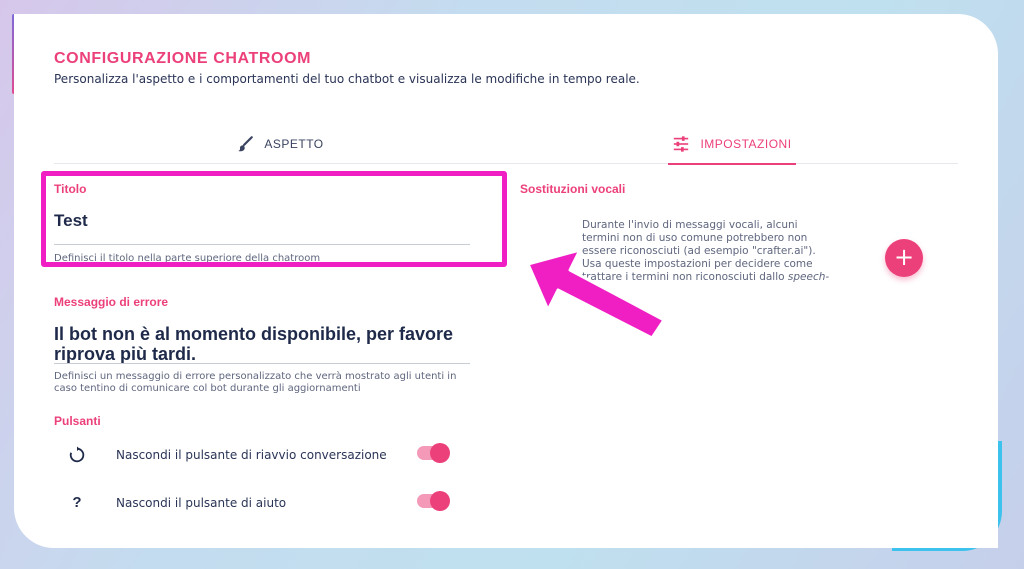 Image resolution: width=1024 pixels, height=569 pixels. What do you see at coordinates (732, 164) in the screenshot?
I see `active-tab-indicator` at bounding box center [732, 164].